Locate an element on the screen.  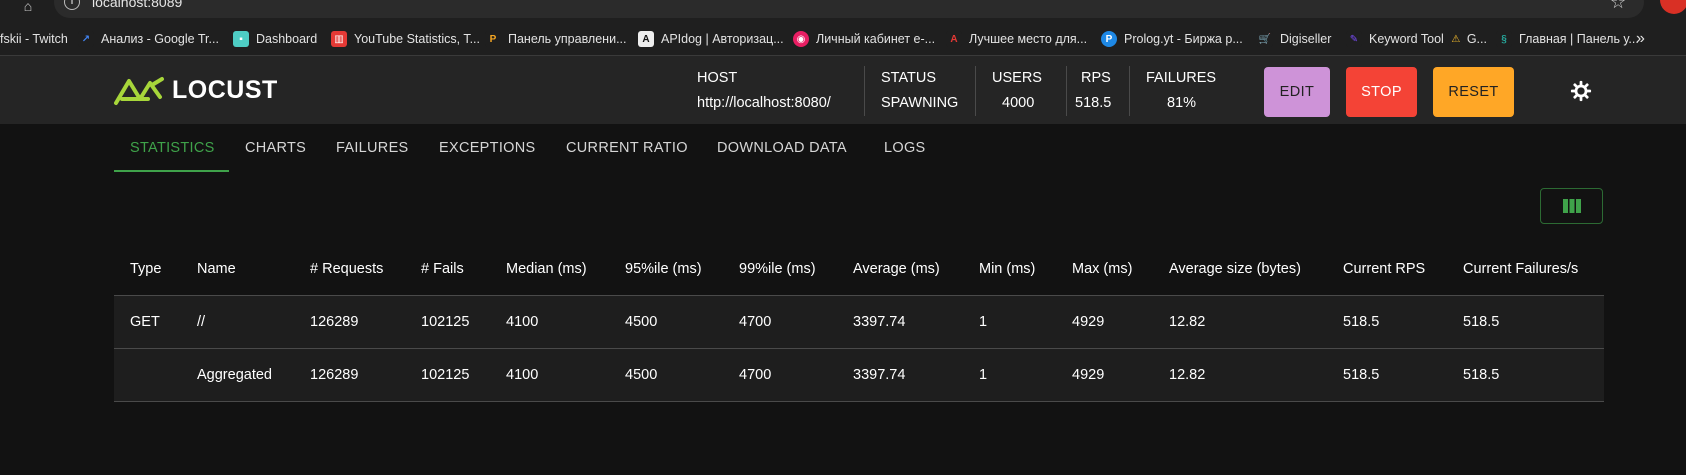
reset-button: RESET is located at coordinates (1473, 92).